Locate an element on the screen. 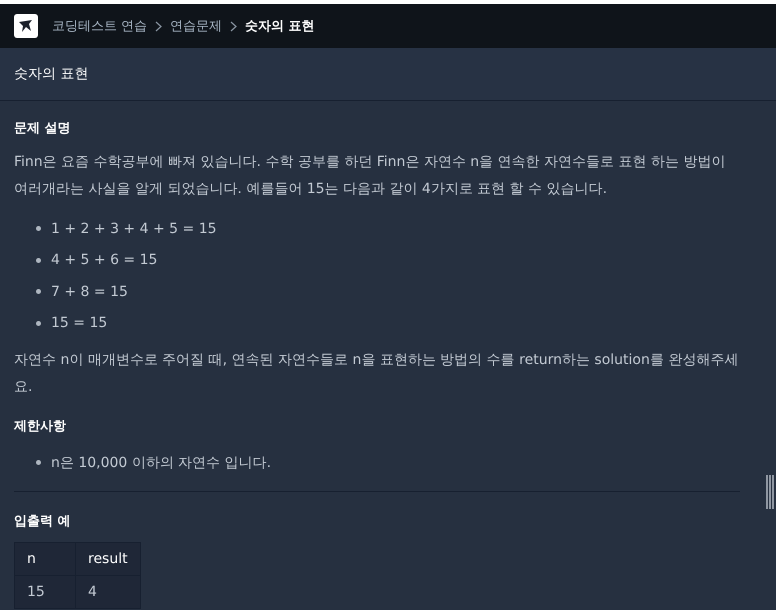  breadcrumb-link: 연습문제 is located at coordinates (196, 26).